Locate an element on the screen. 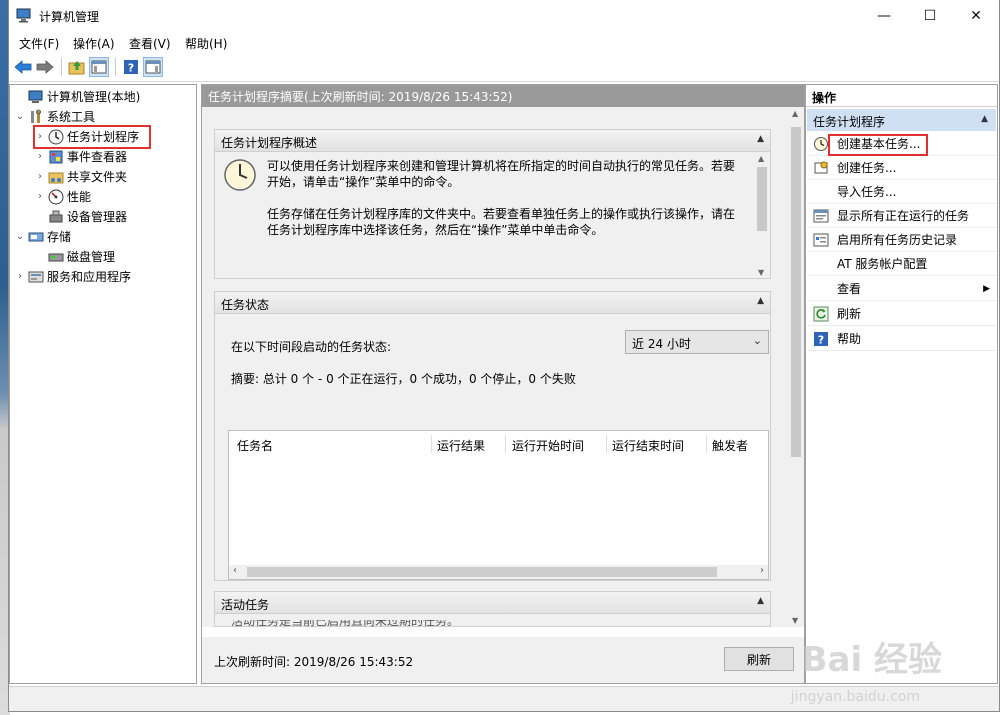  create-task-icon is located at coordinates (821, 167).